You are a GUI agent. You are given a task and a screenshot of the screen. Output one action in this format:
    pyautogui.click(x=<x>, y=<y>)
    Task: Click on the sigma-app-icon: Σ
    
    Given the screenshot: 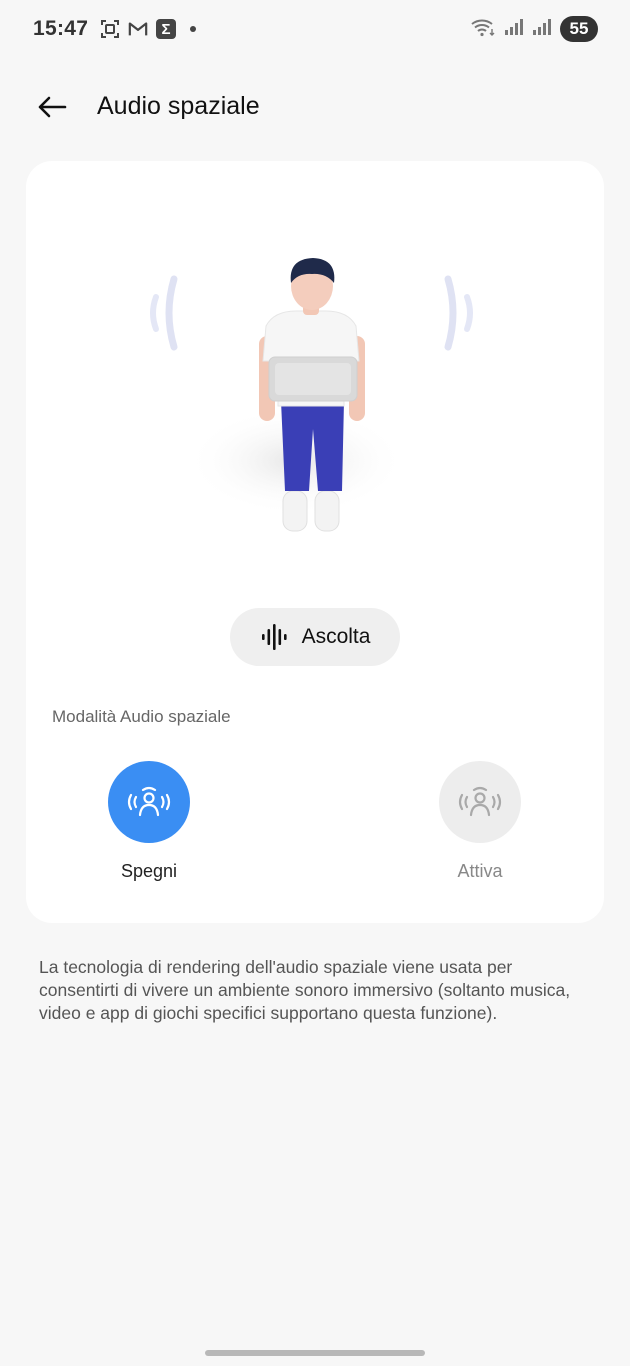 What is the action you would take?
    pyautogui.click(x=166, y=29)
    